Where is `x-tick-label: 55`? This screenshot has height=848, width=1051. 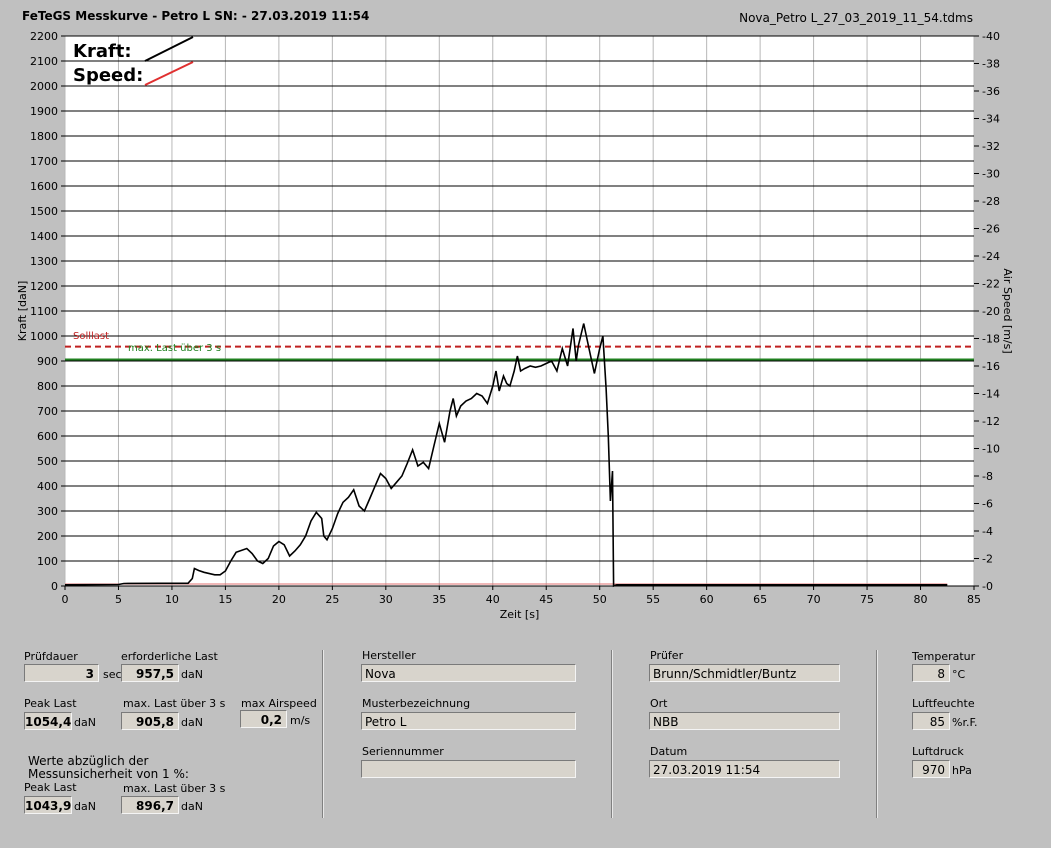 x-tick-label: 55 is located at coordinates (653, 599).